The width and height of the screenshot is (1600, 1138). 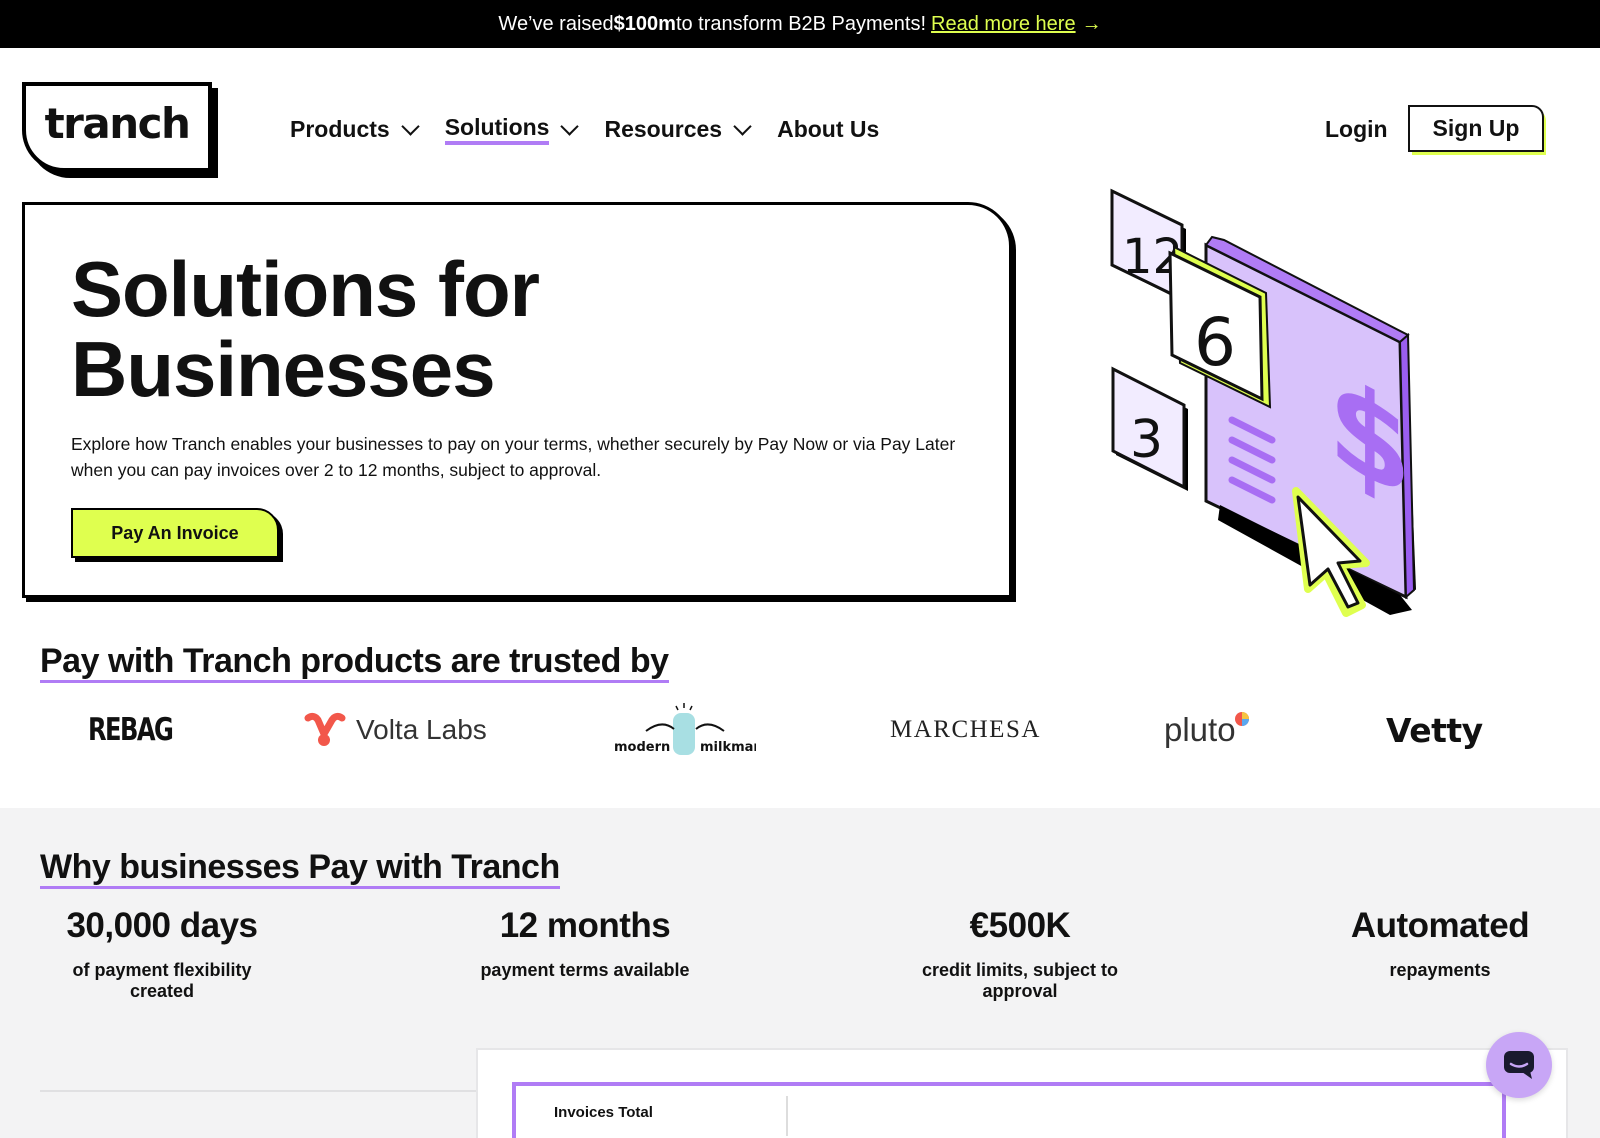 I want to click on rebag-logo-text: REBAG, so click(x=131, y=730).